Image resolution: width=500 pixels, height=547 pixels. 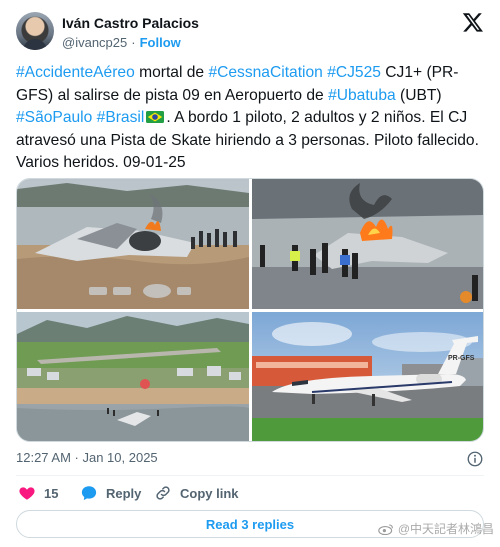 I want to click on link-icon, so click(x=163, y=493).